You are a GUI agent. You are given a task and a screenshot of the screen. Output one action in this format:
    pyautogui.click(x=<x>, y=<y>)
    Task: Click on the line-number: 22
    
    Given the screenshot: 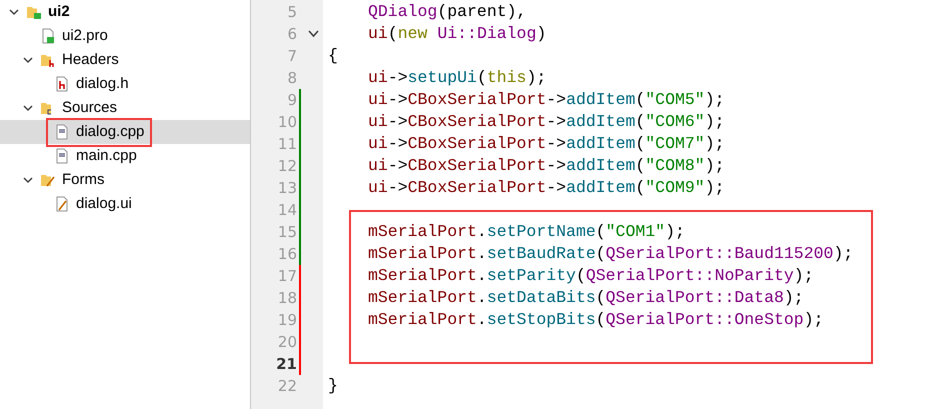 What is the action you would take?
    pyautogui.click(x=286, y=386)
    